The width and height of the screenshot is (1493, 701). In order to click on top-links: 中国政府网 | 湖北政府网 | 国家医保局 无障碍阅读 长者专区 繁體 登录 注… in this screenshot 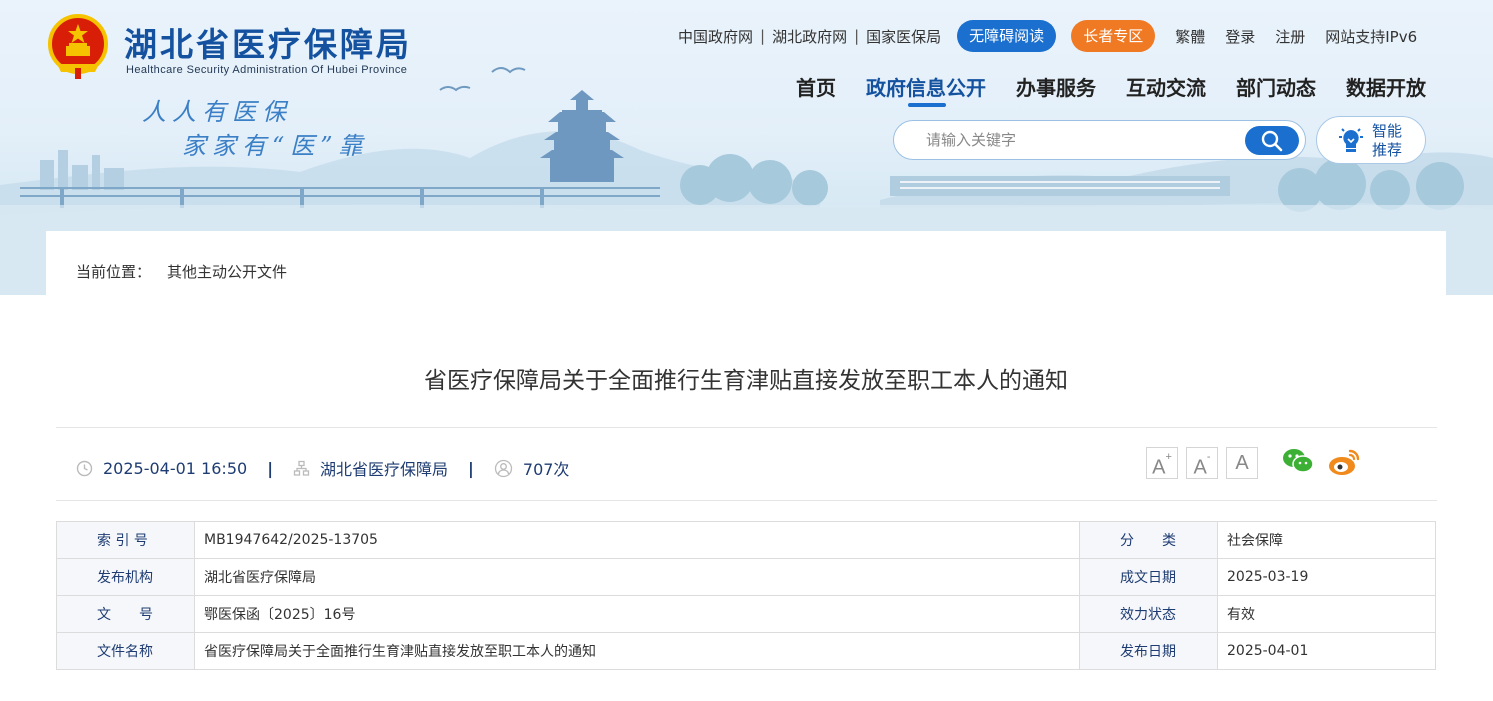, I will do `click(1047, 36)`.